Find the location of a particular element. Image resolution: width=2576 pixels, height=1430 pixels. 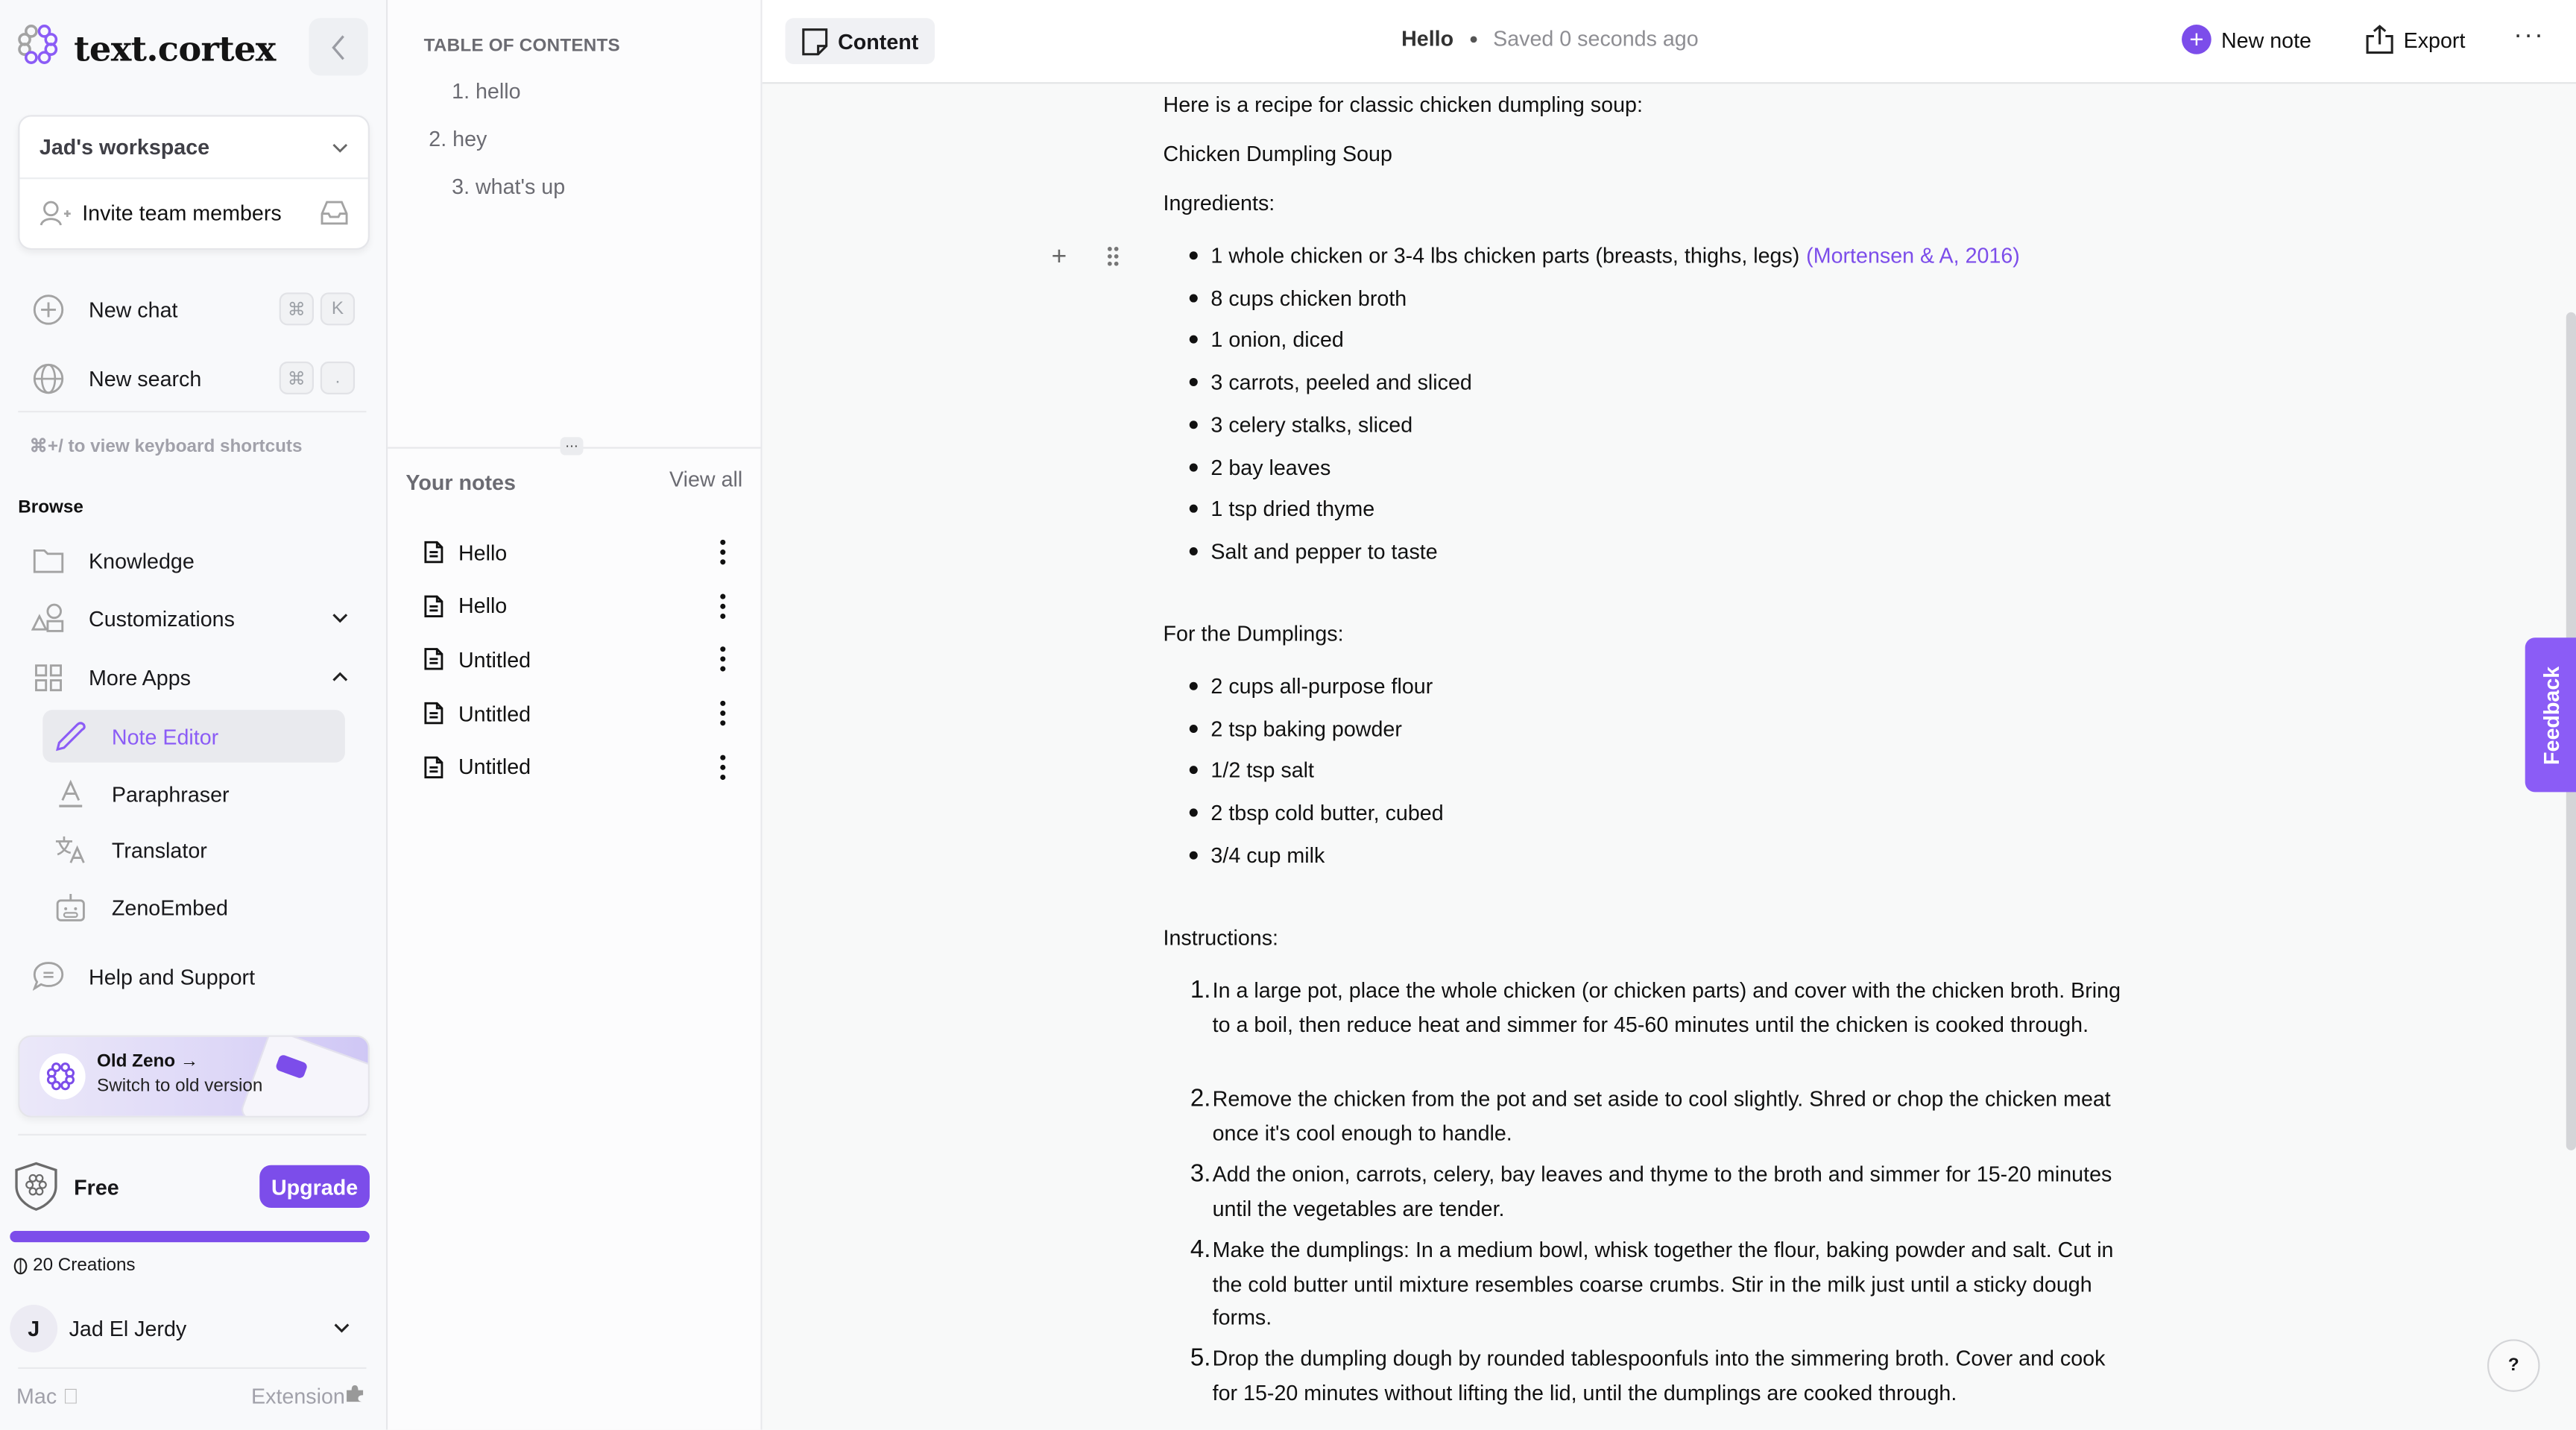

sidebar-item-paraphraser: Paraphraser is located at coordinates (193, 793).